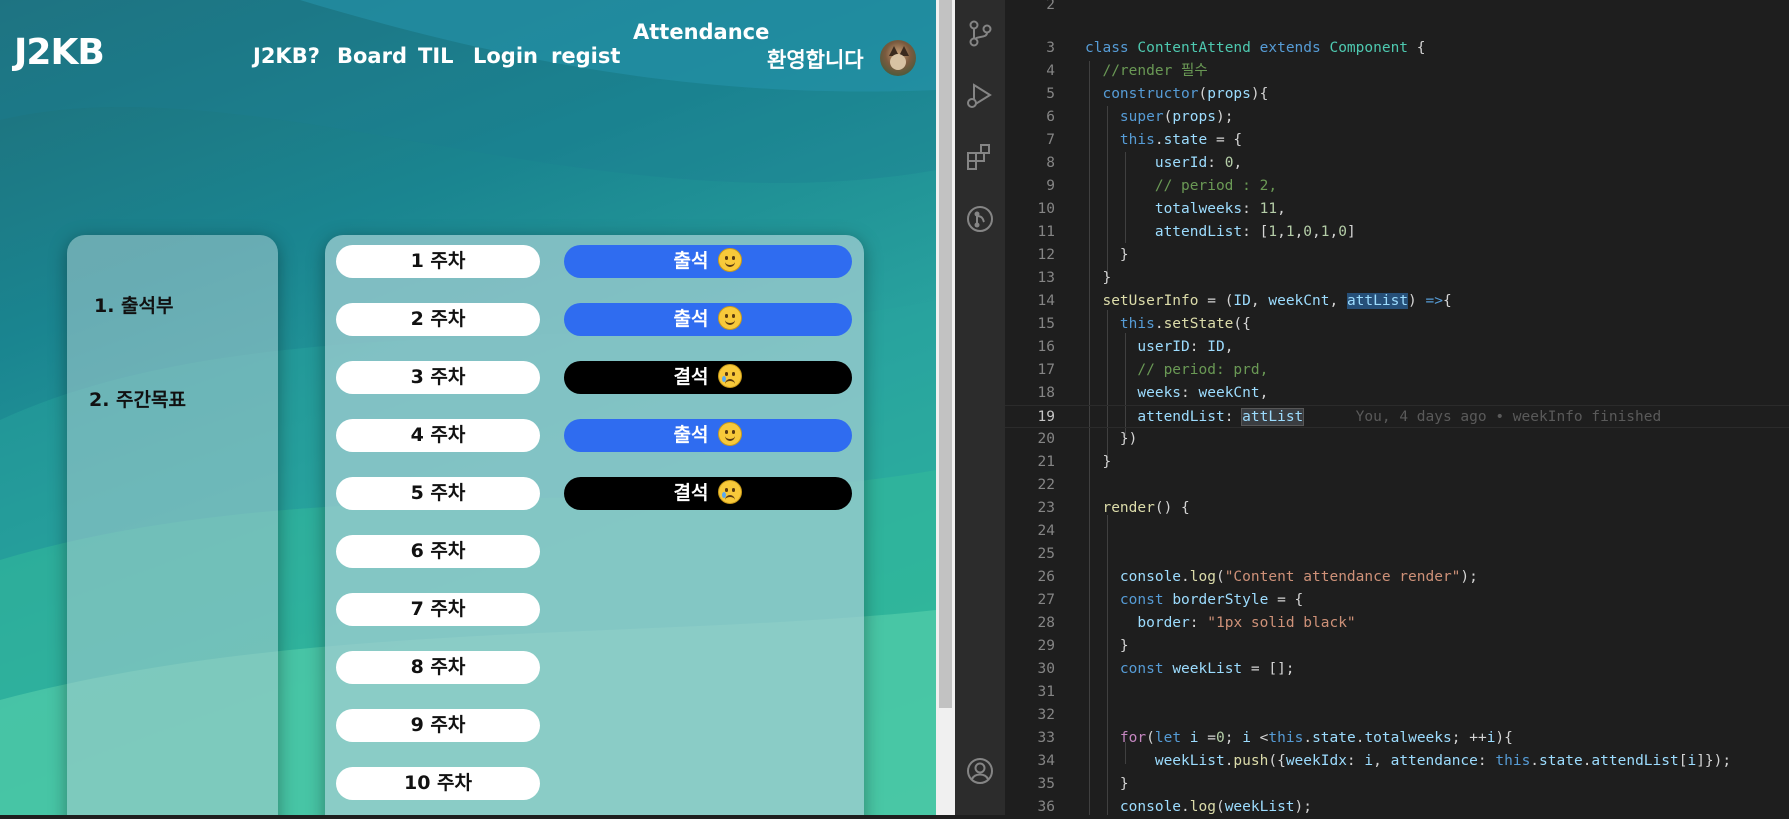  Describe the element at coordinates (1397, 186) in the screenshot. I see `code-line: 9 // period : 2,` at that location.